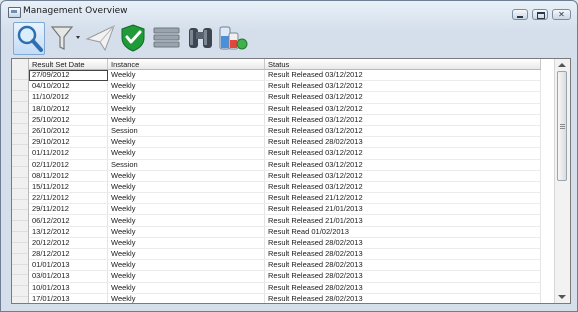 The width and height of the screenshot is (578, 312). Describe the element at coordinates (561, 14) in the screenshot. I see `close-button: ✕` at that location.